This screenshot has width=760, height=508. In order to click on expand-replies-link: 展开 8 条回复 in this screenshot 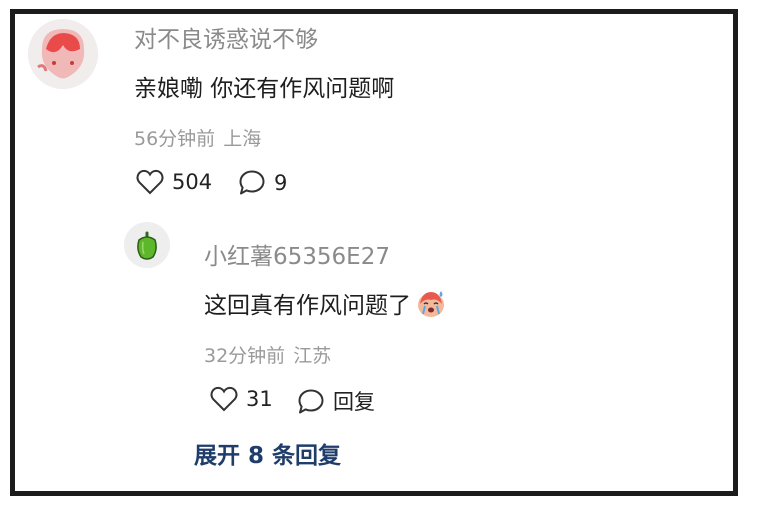, I will do `click(267, 453)`.